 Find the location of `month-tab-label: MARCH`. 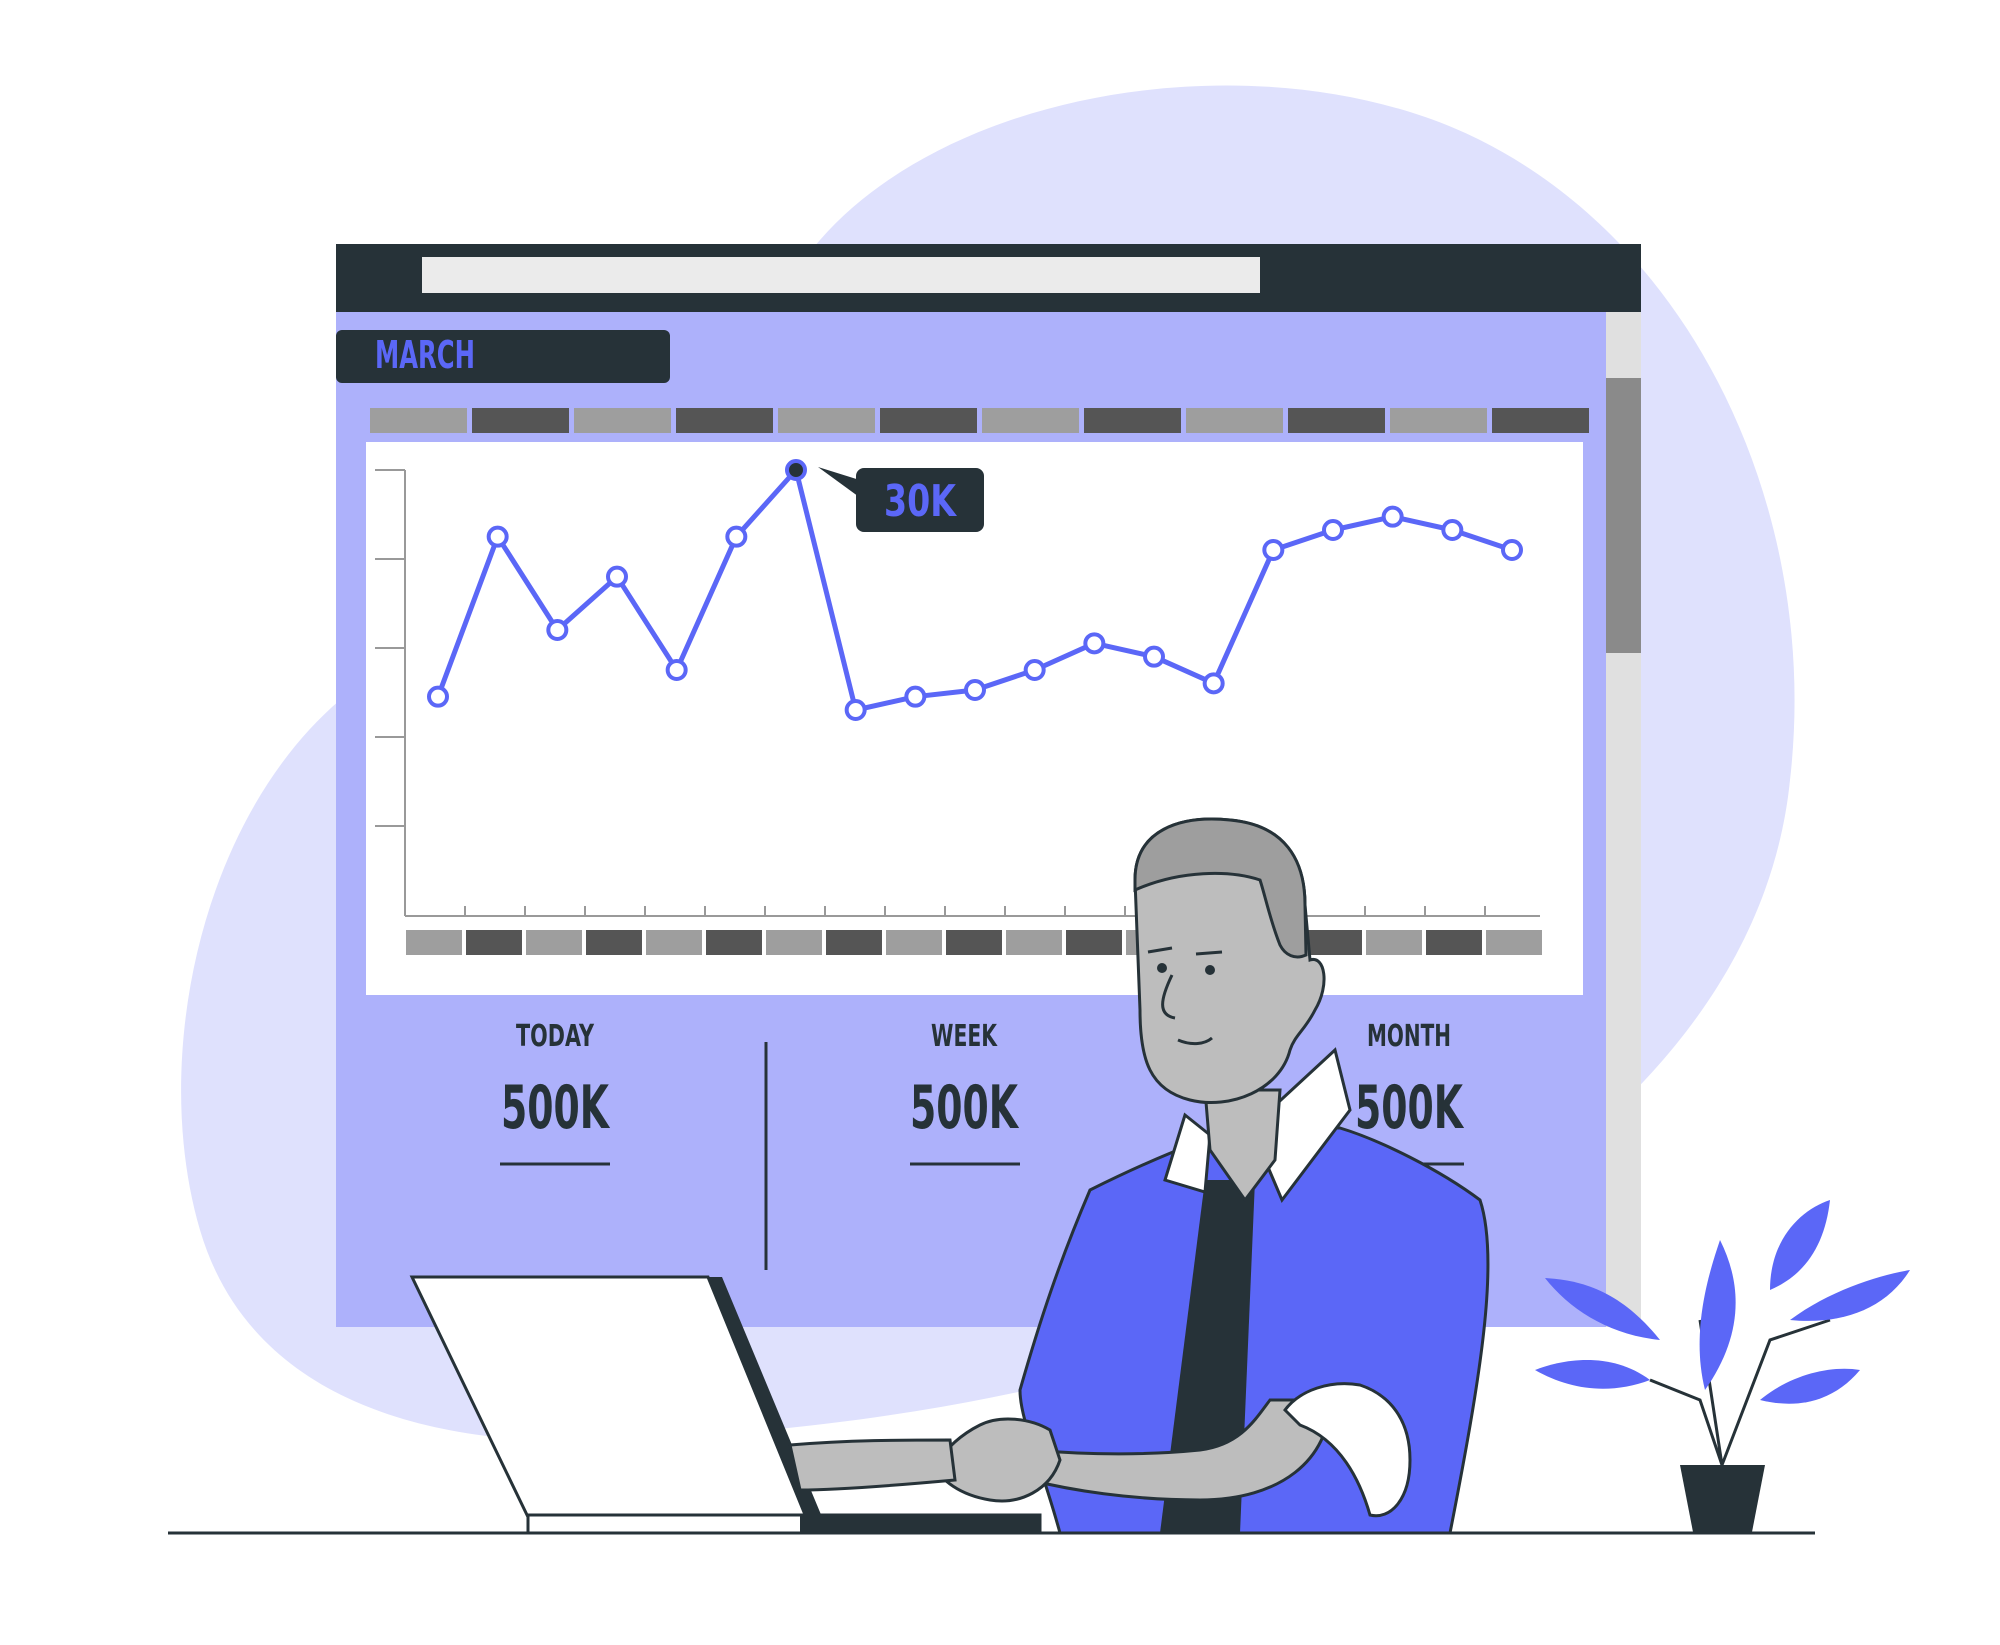

month-tab-label: MARCH is located at coordinates (425, 355).